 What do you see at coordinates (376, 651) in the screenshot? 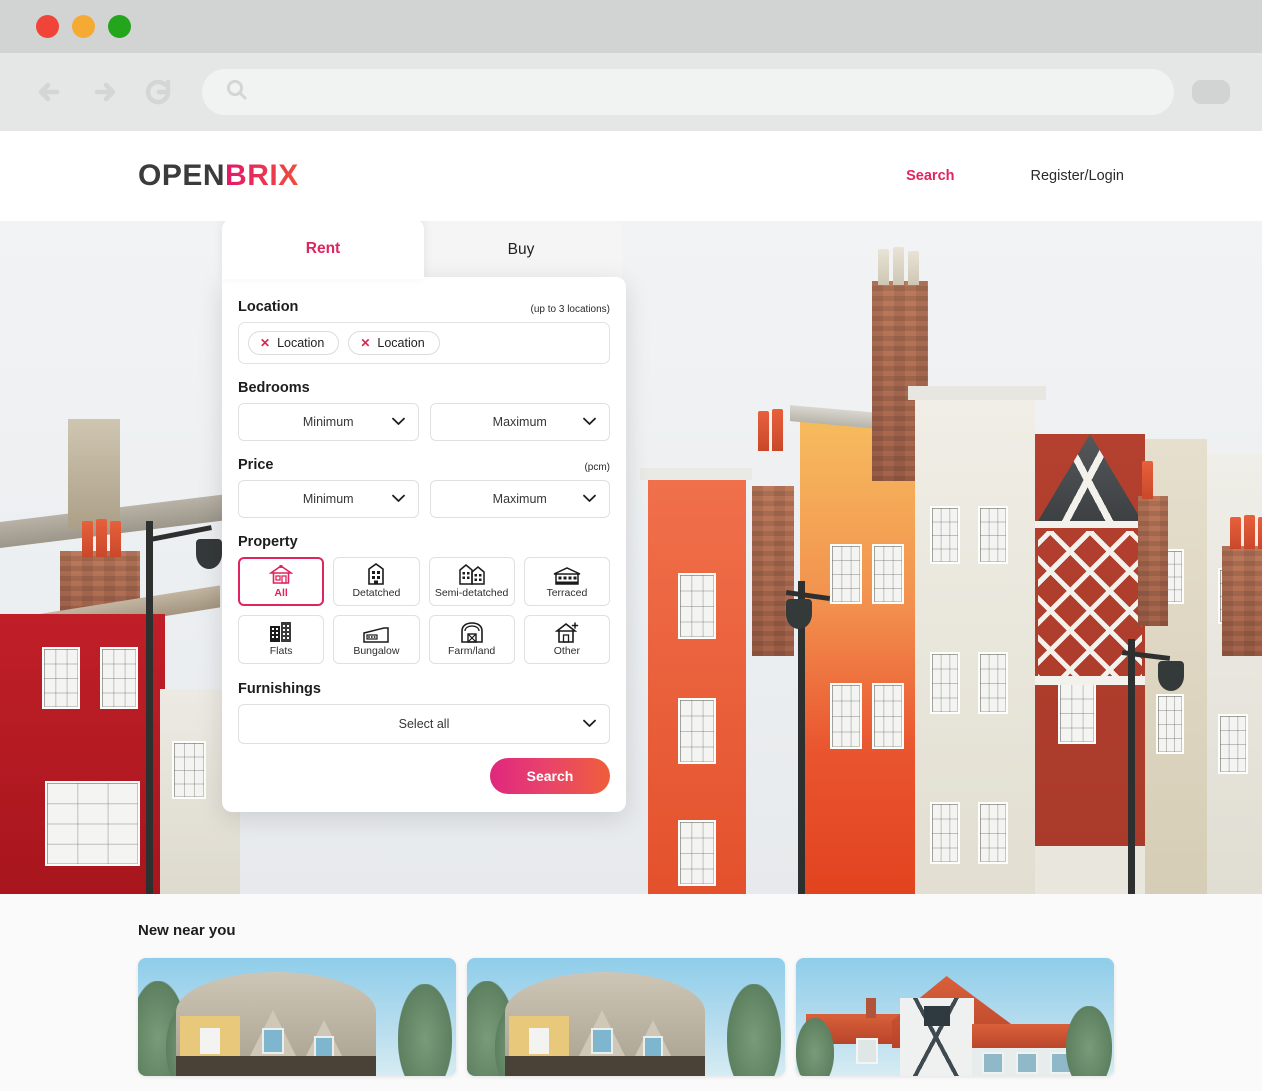
I see `property-option-label: Bungalow` at bounding box center [376, 651].